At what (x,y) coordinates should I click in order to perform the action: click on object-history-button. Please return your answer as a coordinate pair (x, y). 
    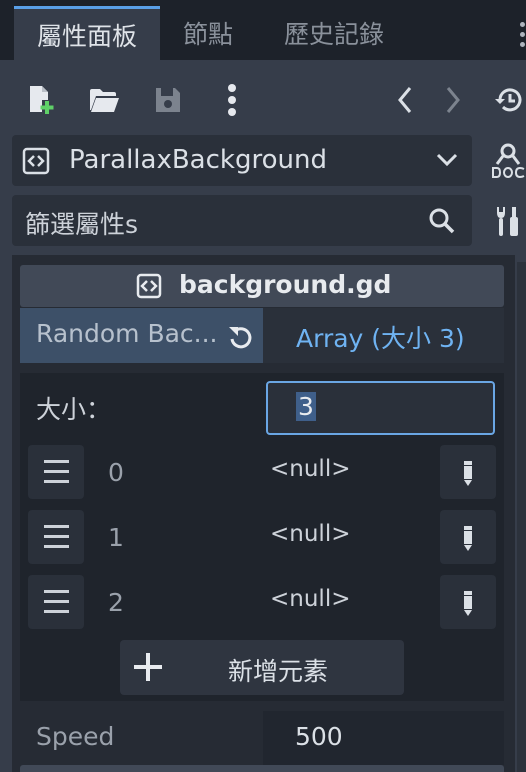
    Looking at the image, I should click on (509, 100).